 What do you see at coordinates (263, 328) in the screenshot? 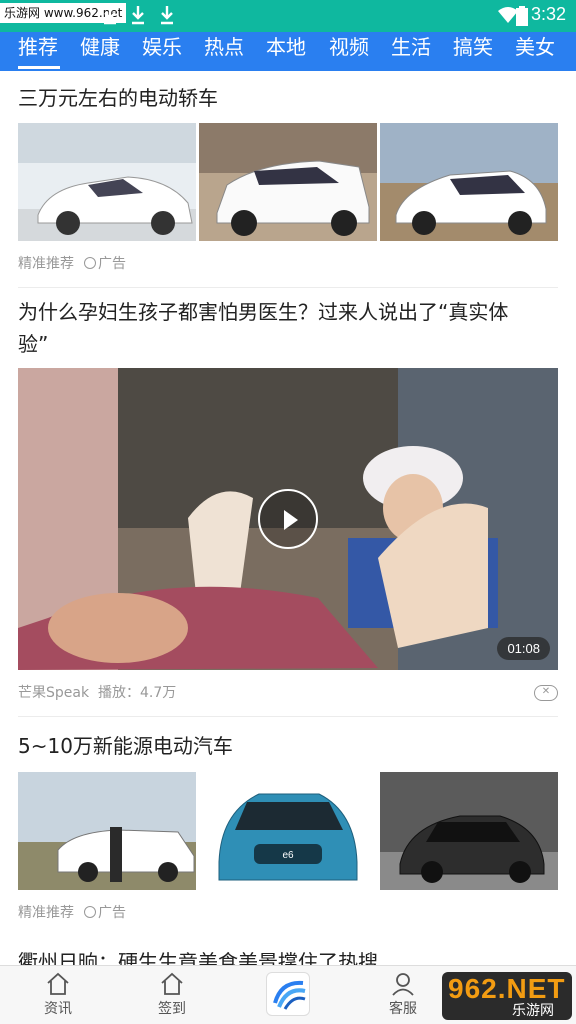
I see `feed-item-title: 为什么孕妇生孩子都害怕男医生？过来人说出了“真实体 验”` at bounding box center [263, 328].